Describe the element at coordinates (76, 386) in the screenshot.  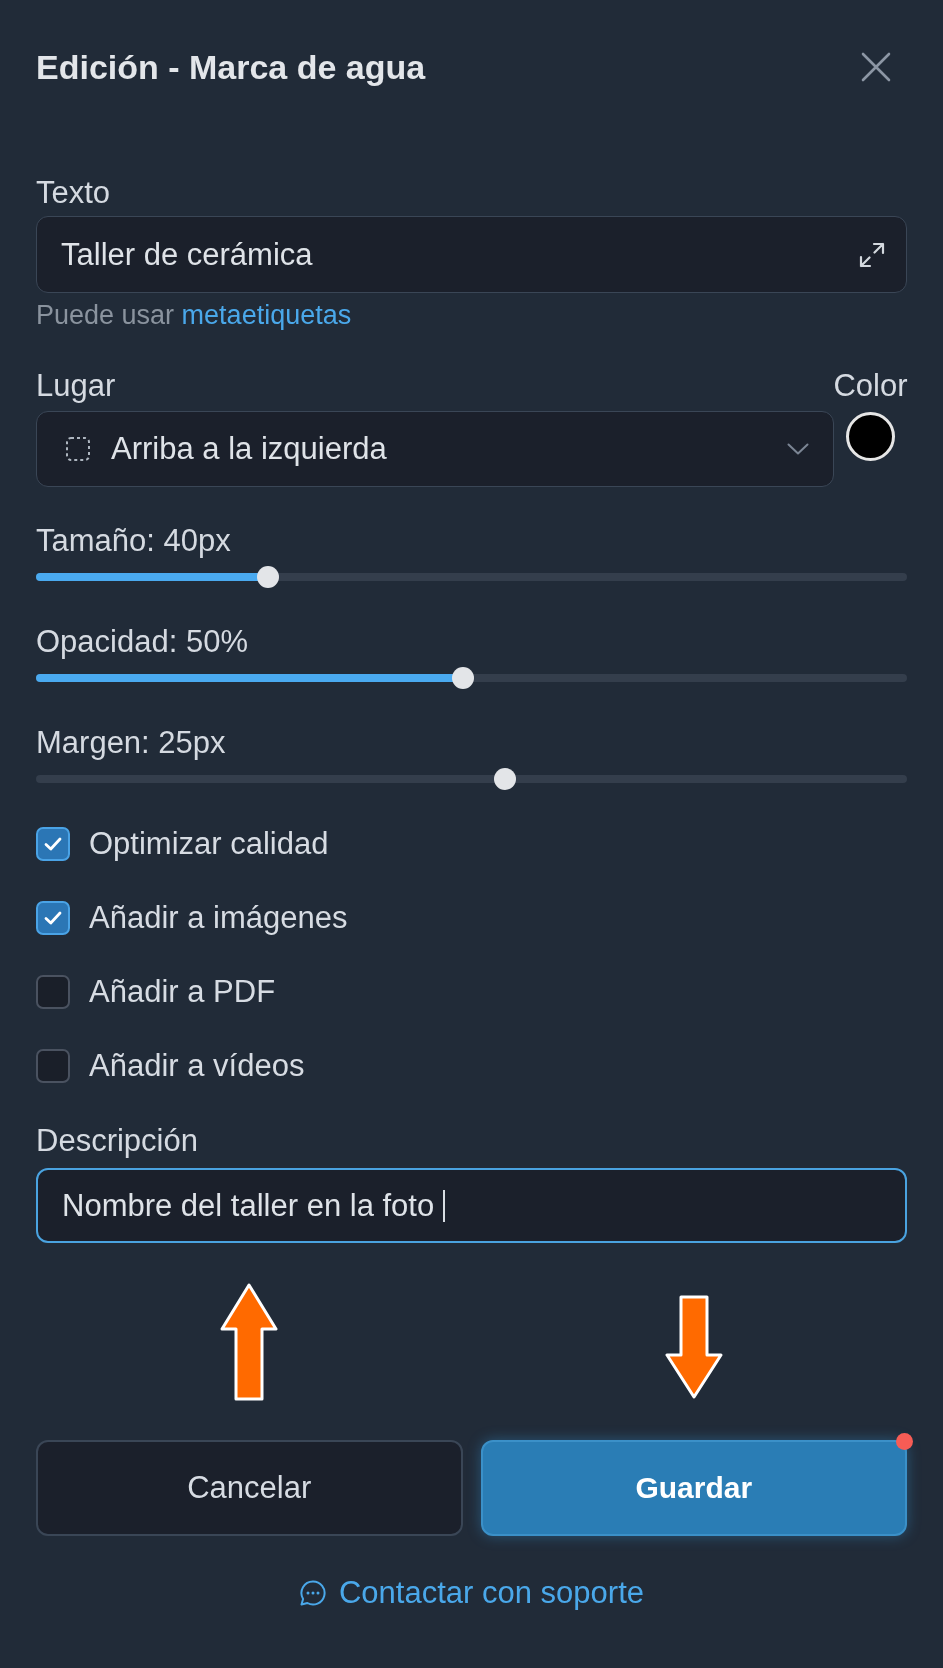
I see `field-label: Lugar` at that location.